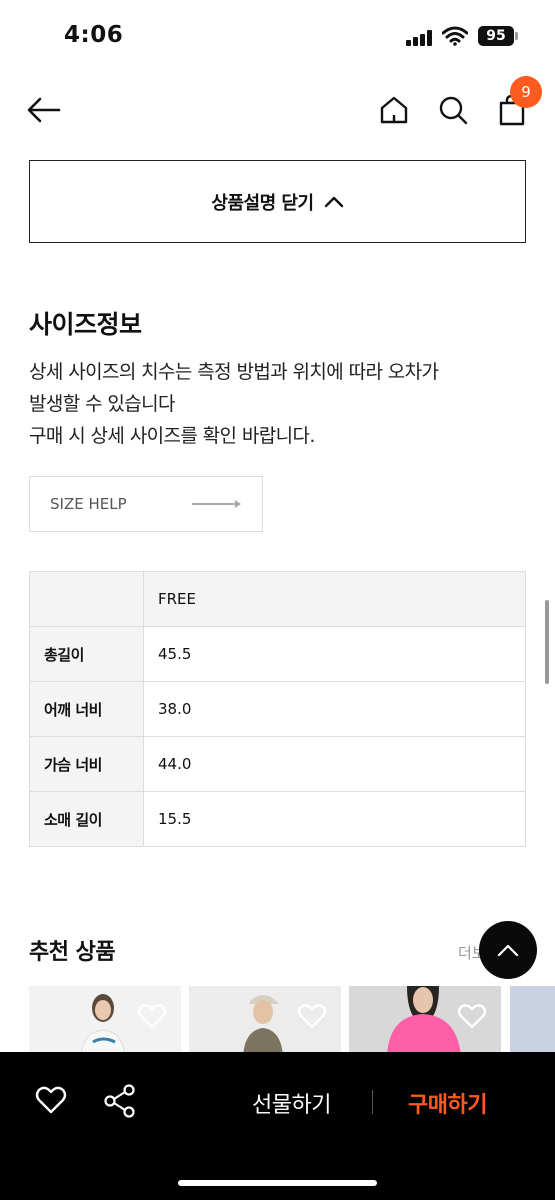 This screenshot has width=555, height=1200. What do you see at coordinates (547, 642) in the screenshot?
I see `scrollbar` at bounding box center [547, 642].